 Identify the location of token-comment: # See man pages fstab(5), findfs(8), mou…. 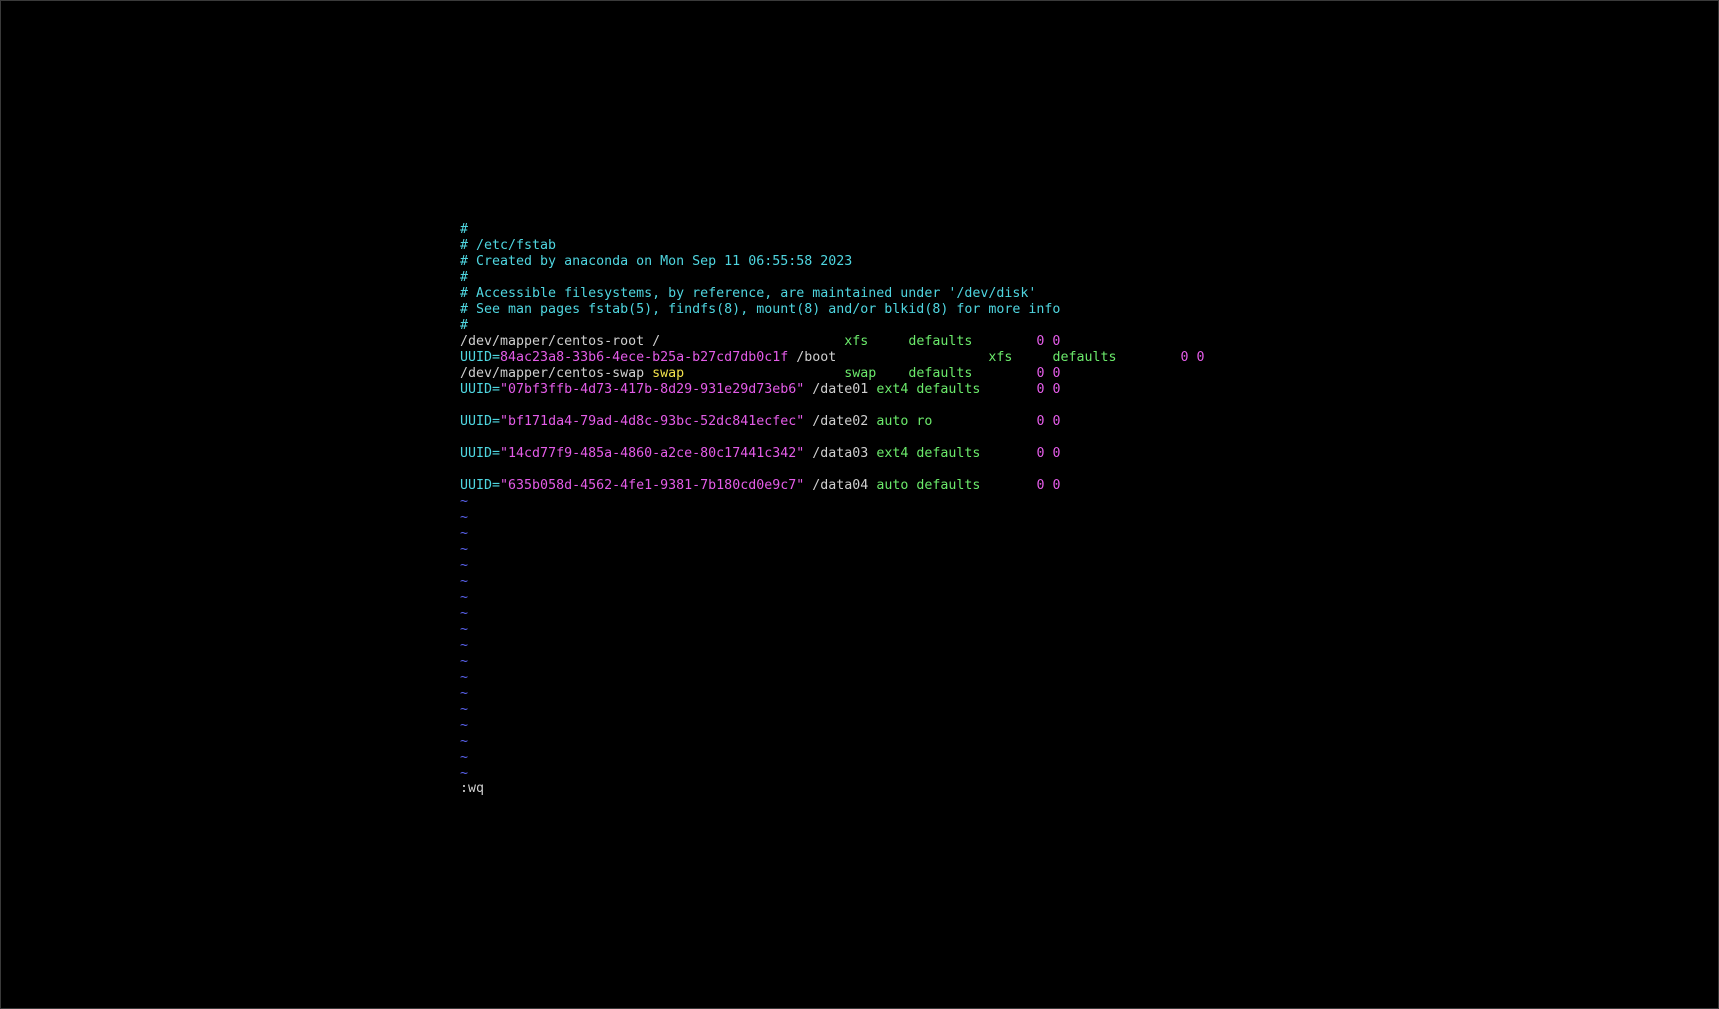
(760, 309).